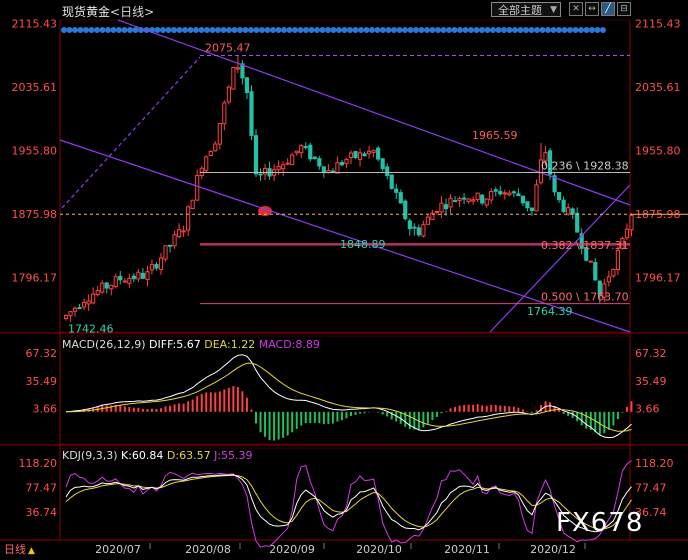  What do you see at coordinates (651, 488) in the screenshot?
I see `kdj-tick-right: 77.47` at bounding box center [651, 488].